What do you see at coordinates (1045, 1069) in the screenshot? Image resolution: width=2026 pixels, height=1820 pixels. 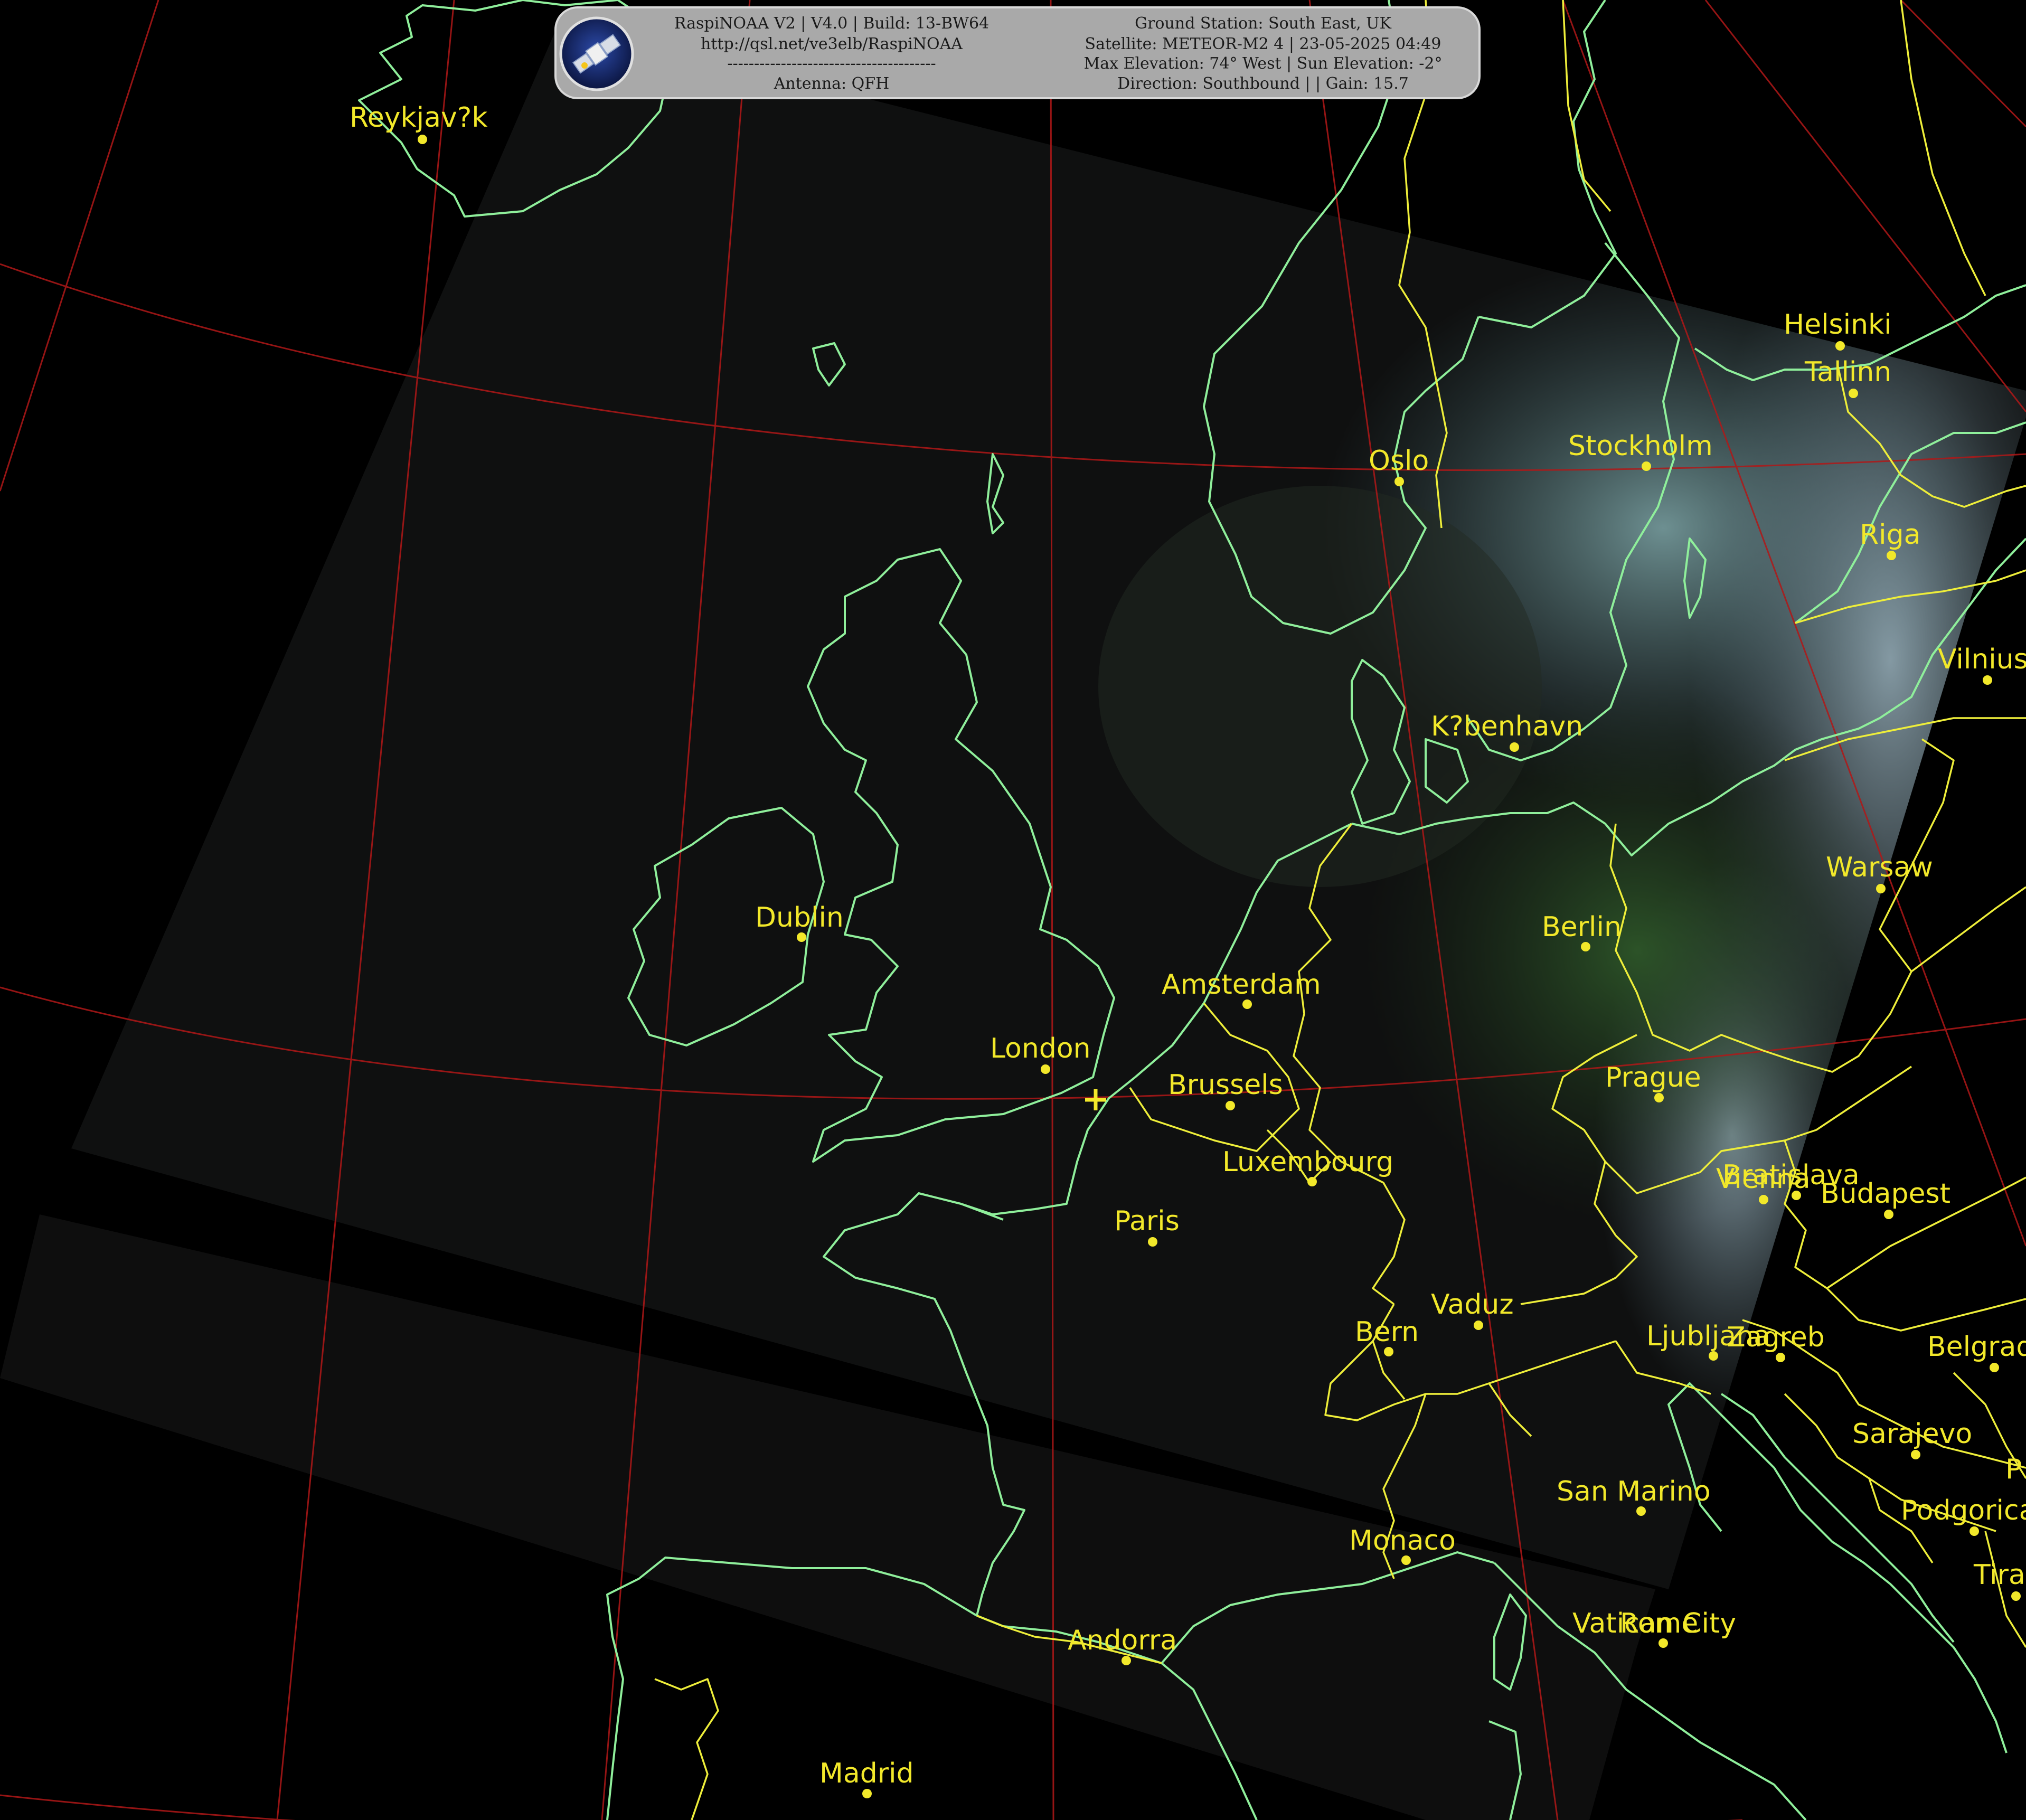 I see `city-dot-london` at bounding box center [1045, 1069].